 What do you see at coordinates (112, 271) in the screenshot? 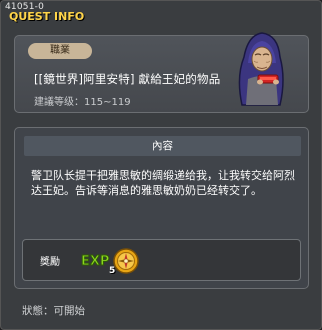
I see `reward-quantity: 5` at bounding box center [112, 271].